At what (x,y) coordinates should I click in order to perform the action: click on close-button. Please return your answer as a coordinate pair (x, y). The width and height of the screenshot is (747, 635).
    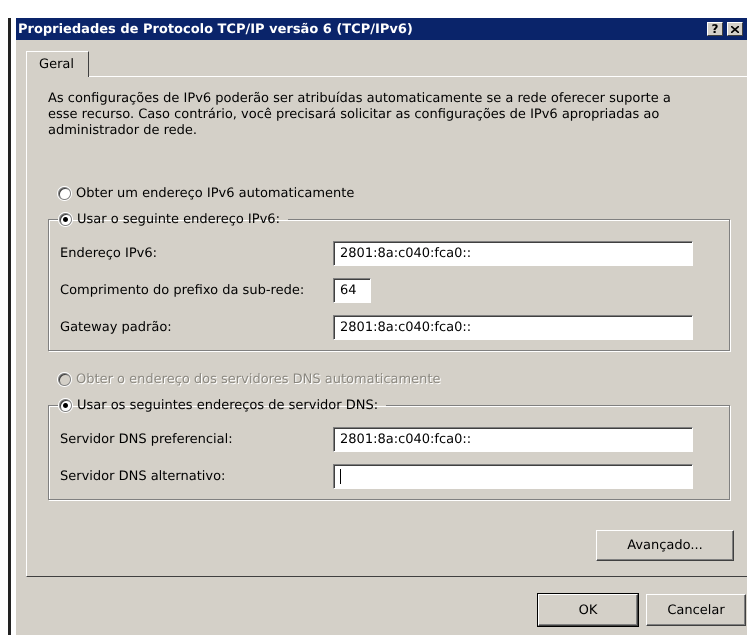
    Looking at the image, I should click on (735, 29).